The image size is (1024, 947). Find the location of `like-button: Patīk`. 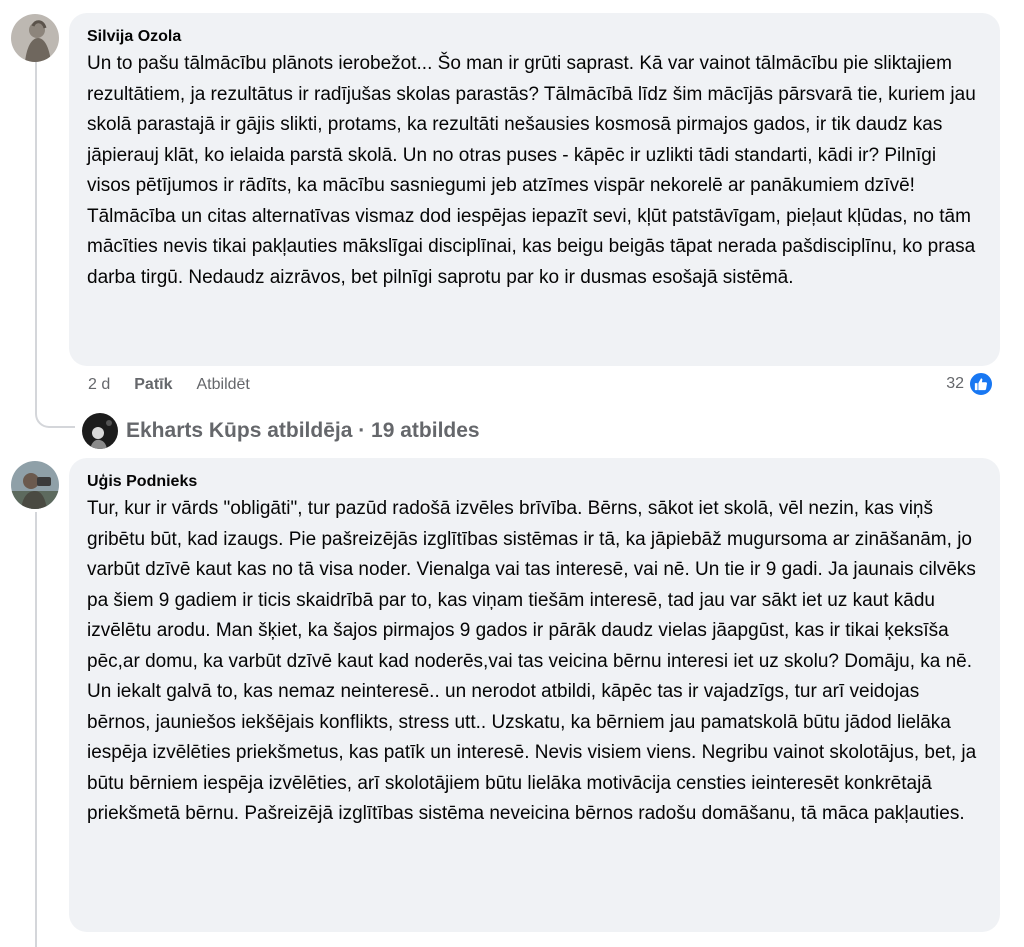

like-button: Patīk is located at coordinates (153, 385).